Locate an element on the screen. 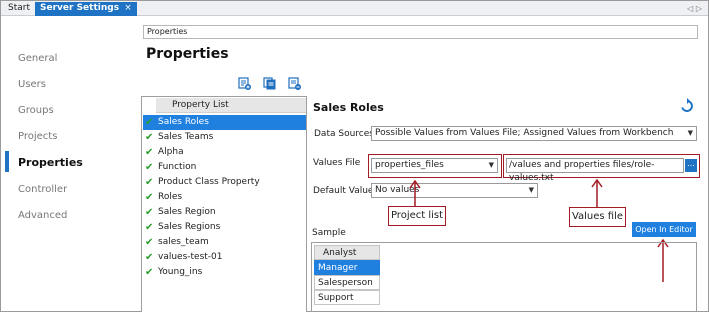  sample-panel: Analyst Manager Salesperson Support is located at coordinates (504, 277).